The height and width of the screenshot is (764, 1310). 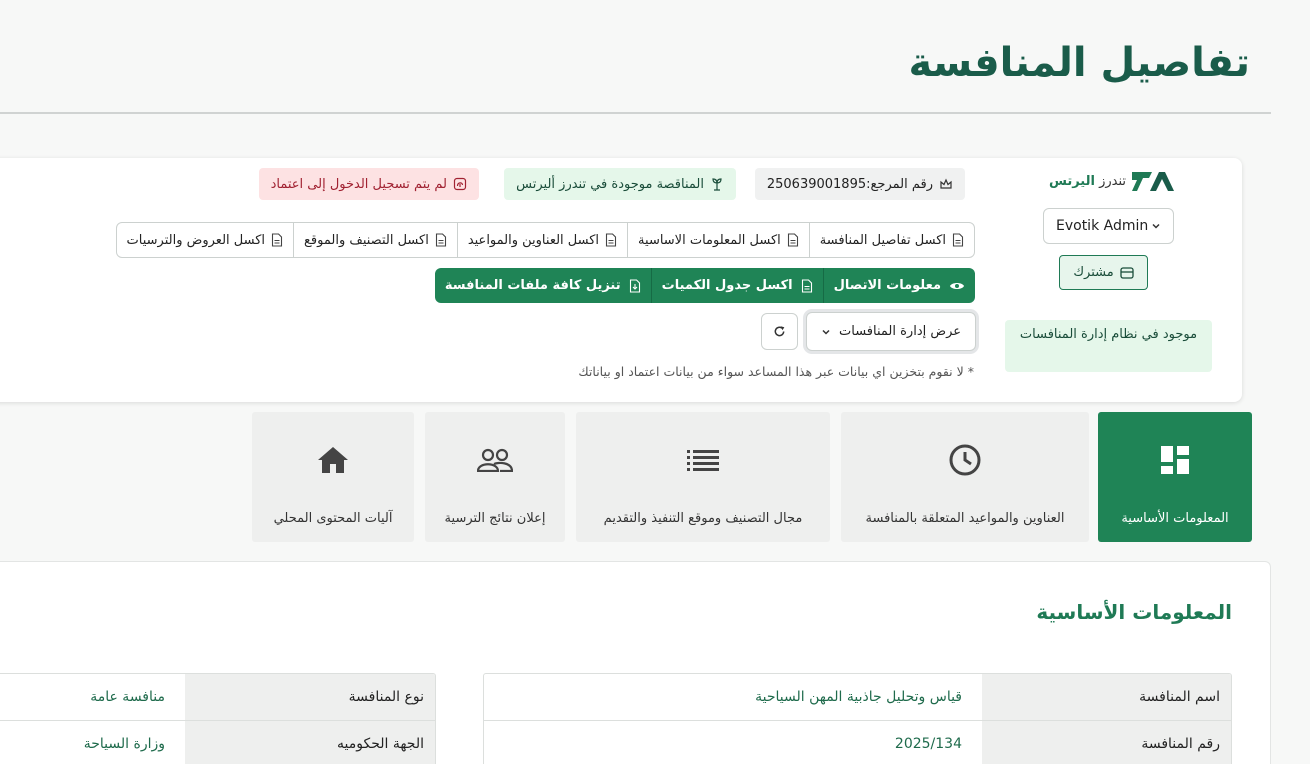 I want to click on button-label: اكسل تفاصيل المنافسة, so click(x=882, y=240).